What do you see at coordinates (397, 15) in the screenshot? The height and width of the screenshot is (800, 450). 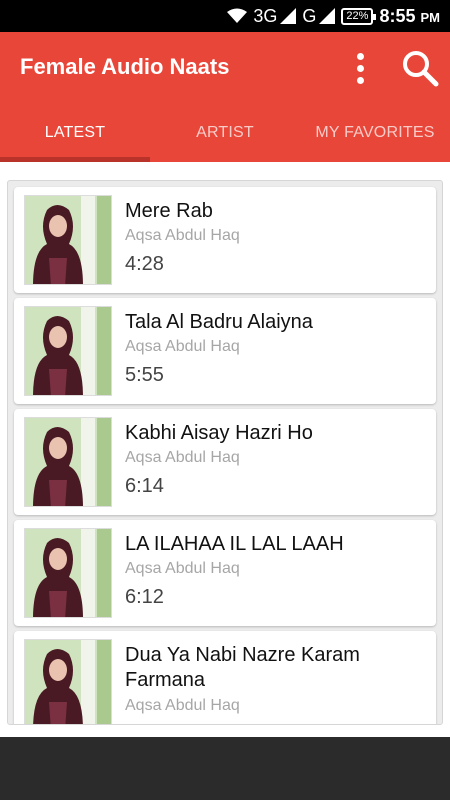 I see `clock-time: 8:55` at bounding box center [397, 15].